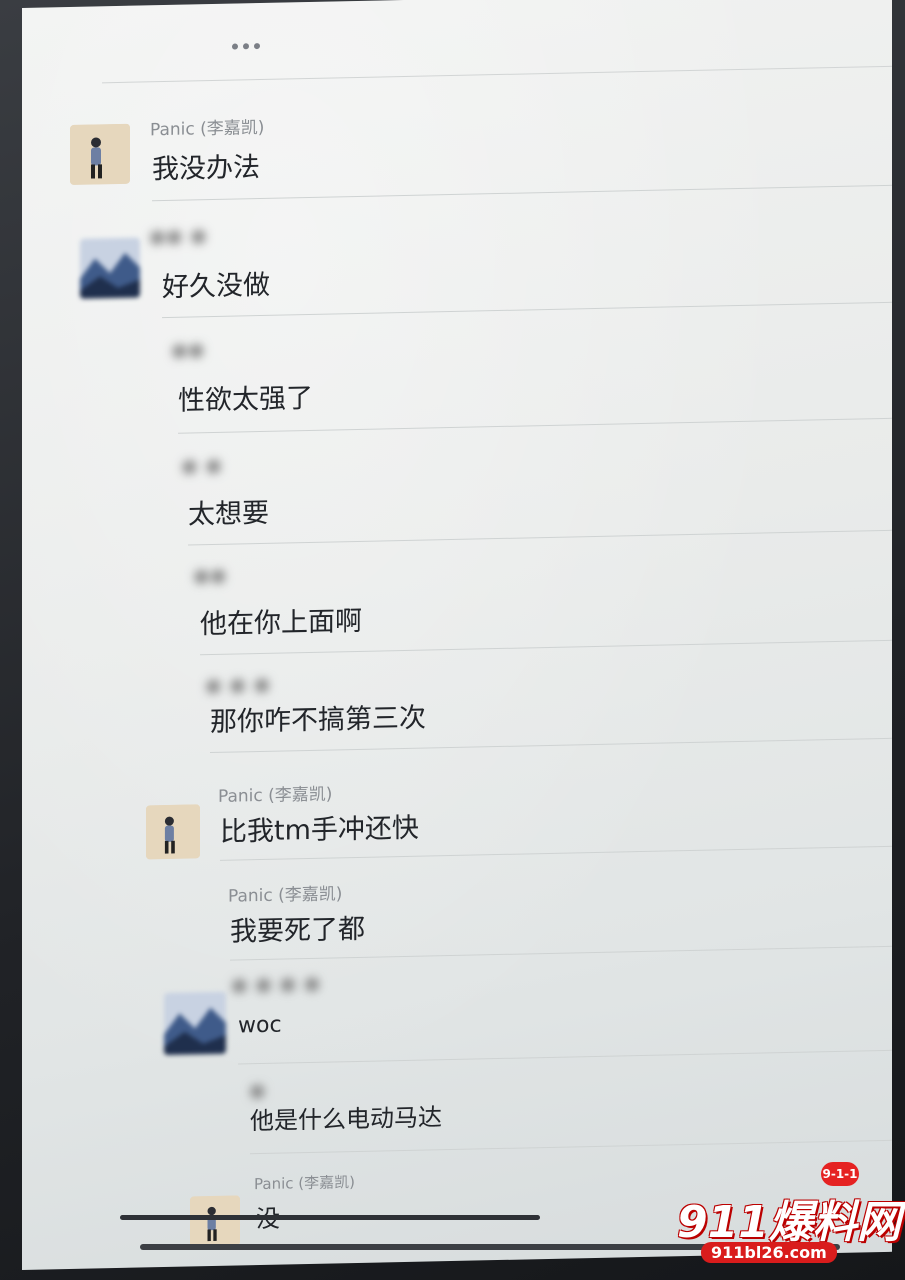 This screenshot has width=905, height=1280. I want to click on message-sender: ● ● ●, so click(239, 685).